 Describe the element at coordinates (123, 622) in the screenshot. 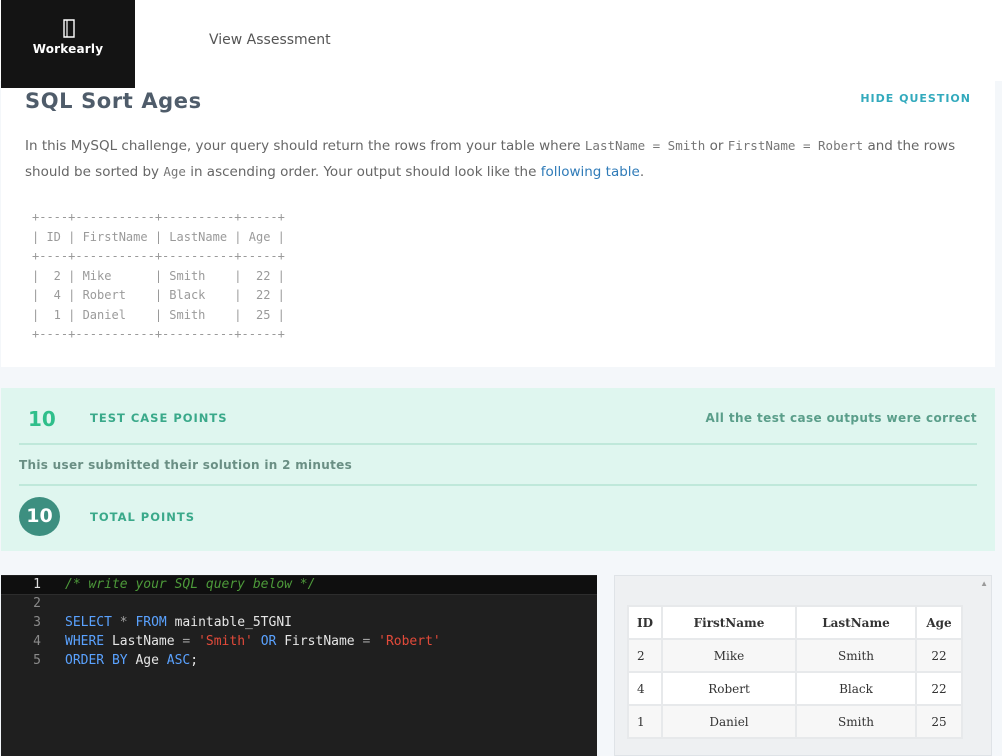

I see `sql-operator: *` at that location.